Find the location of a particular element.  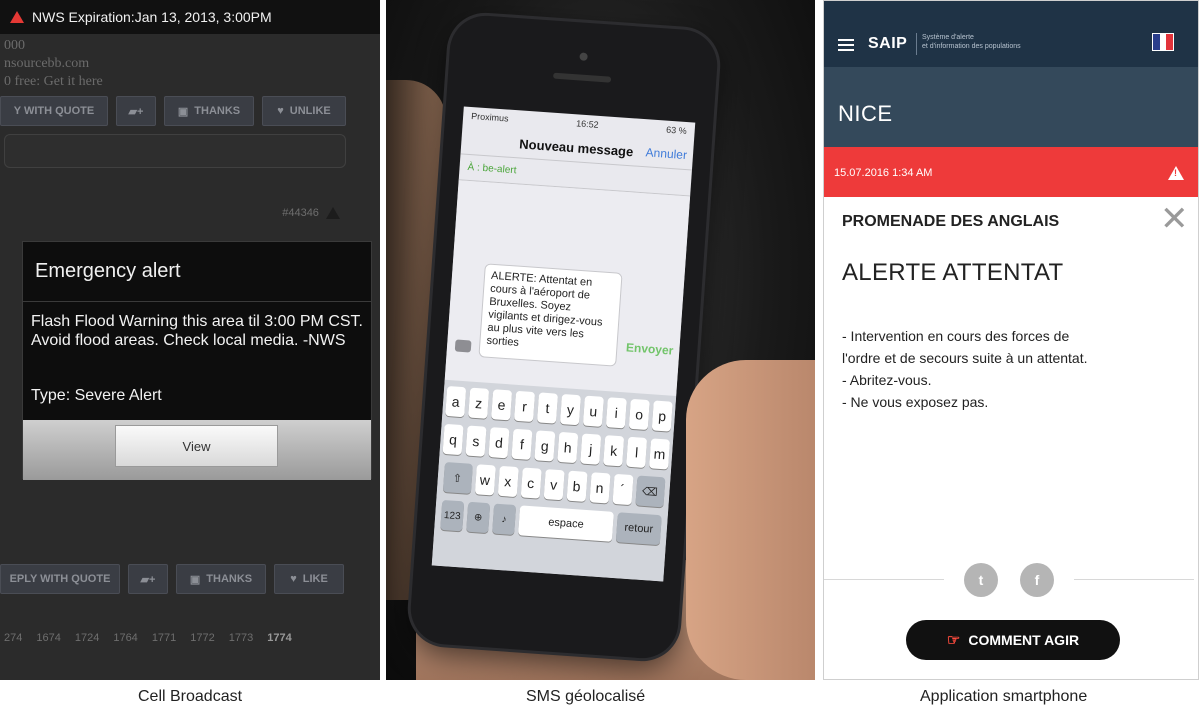

pagination: 274 1674 1724 1764 1771 1772 1773 1774 is located at coordinates (148, 638).